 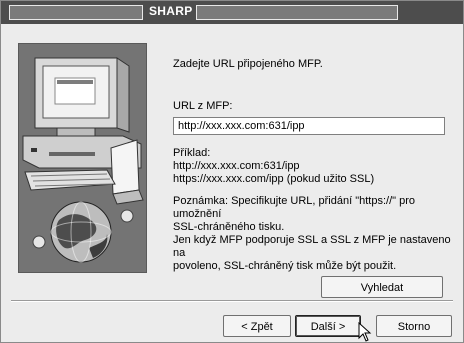 I want to click on title-bar-decoration-left, so click(x=76, y=12).